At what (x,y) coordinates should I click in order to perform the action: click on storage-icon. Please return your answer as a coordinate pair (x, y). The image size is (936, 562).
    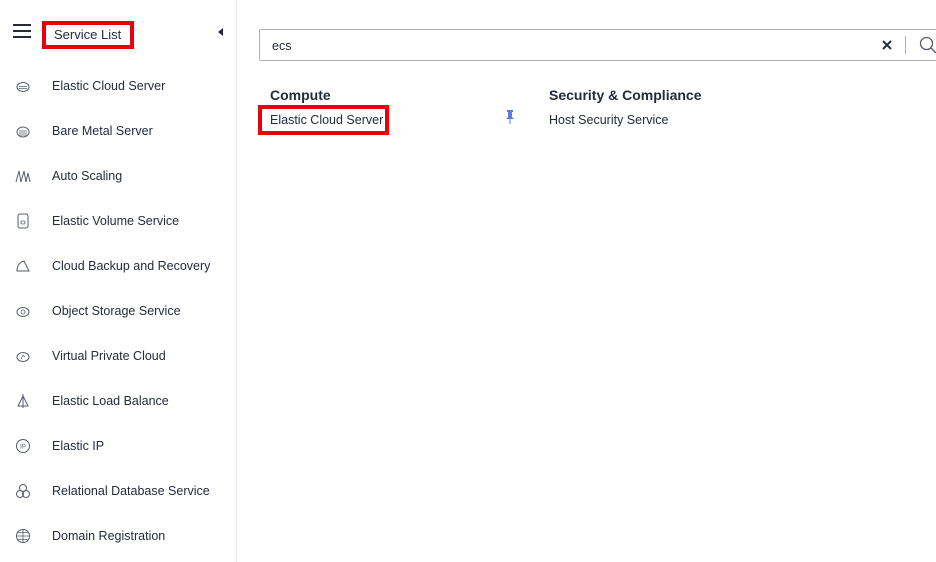
    Looking at the image, I should click on (23, 311).